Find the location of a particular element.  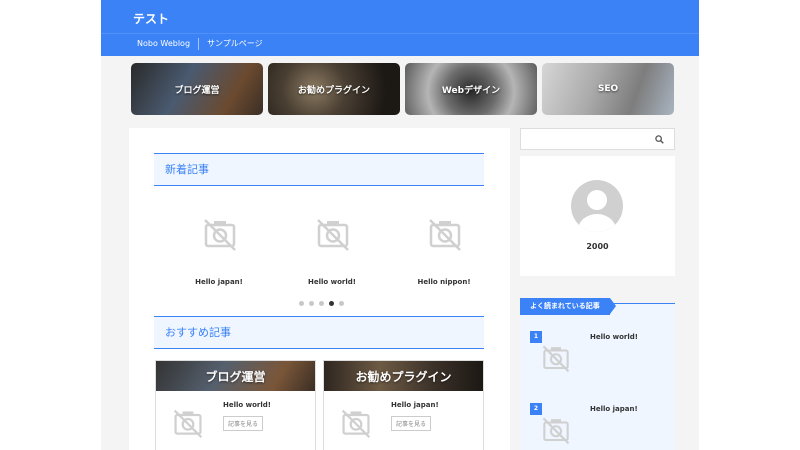

slider-pagination is located at coordinates (321, 303).